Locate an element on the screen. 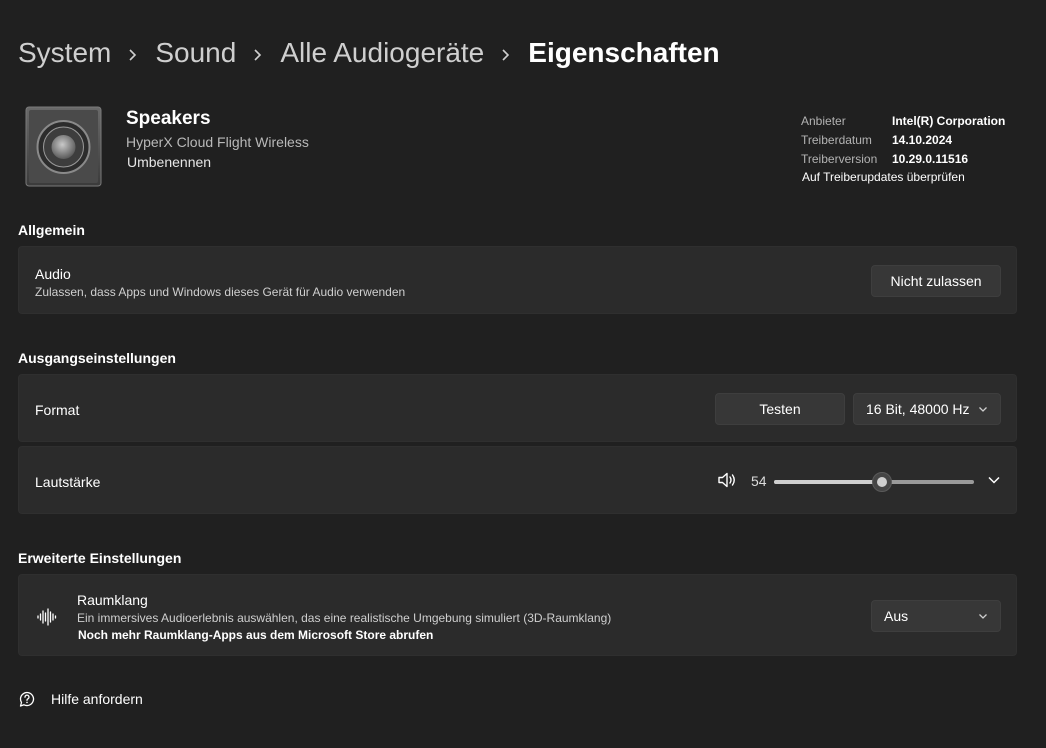 The height and width of the screenshot is (748, 1046). volume-value: 54 is located at coordinates (759, 481).